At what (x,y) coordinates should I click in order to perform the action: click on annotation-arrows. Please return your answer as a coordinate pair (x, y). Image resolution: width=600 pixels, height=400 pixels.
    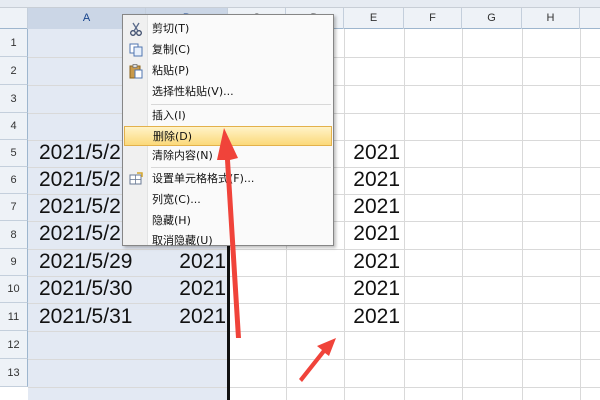
    Looking at the image, I should click on (276, 255).